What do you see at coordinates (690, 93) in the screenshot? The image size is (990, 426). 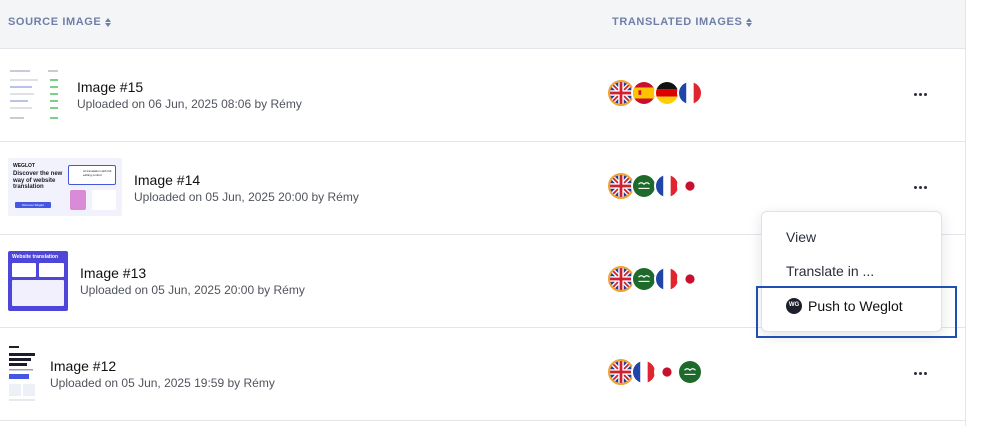 I see `france-flag-icon` at bounding box center [690, 93].